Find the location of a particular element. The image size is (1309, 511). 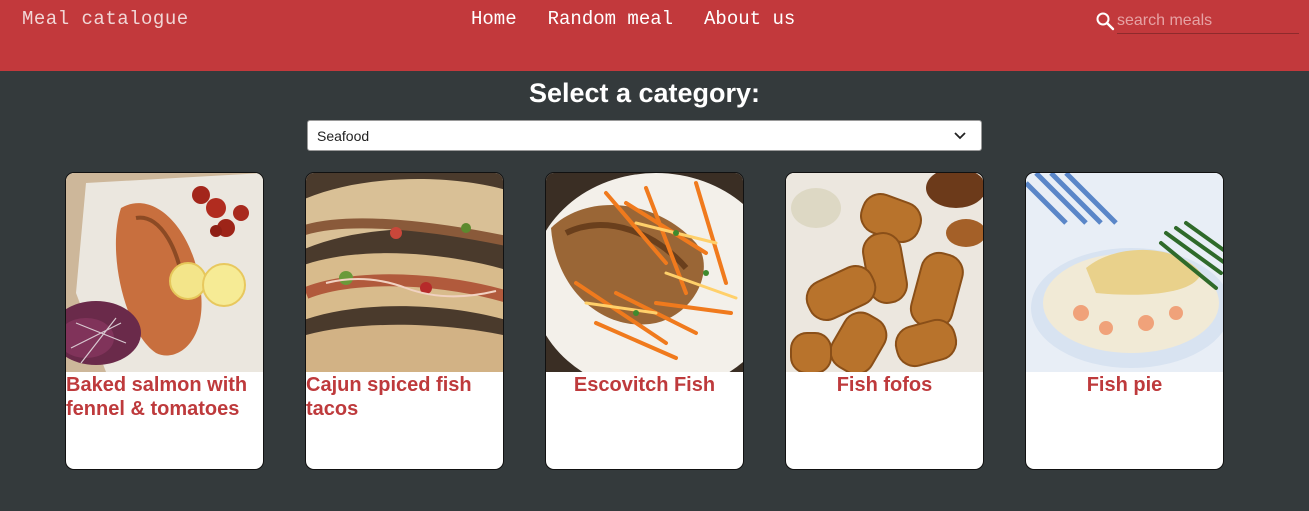

meal-card: Escovitch Fish is located at coordinates (644, 321).